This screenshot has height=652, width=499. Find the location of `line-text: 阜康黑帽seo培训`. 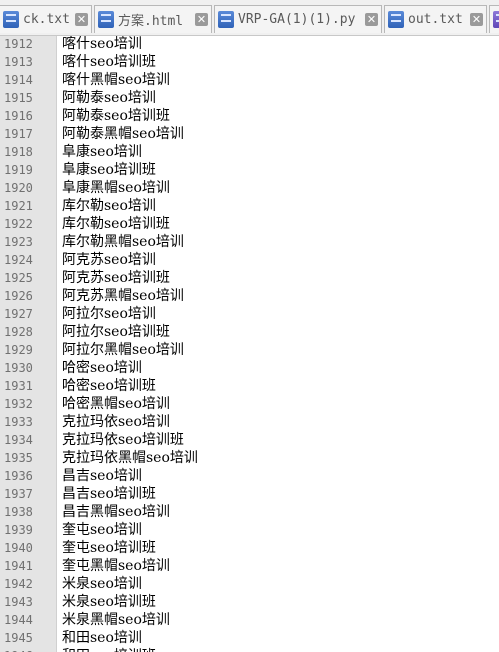

line-text: 阜康黑帽seo培训 is located at coordinates (116, 188).